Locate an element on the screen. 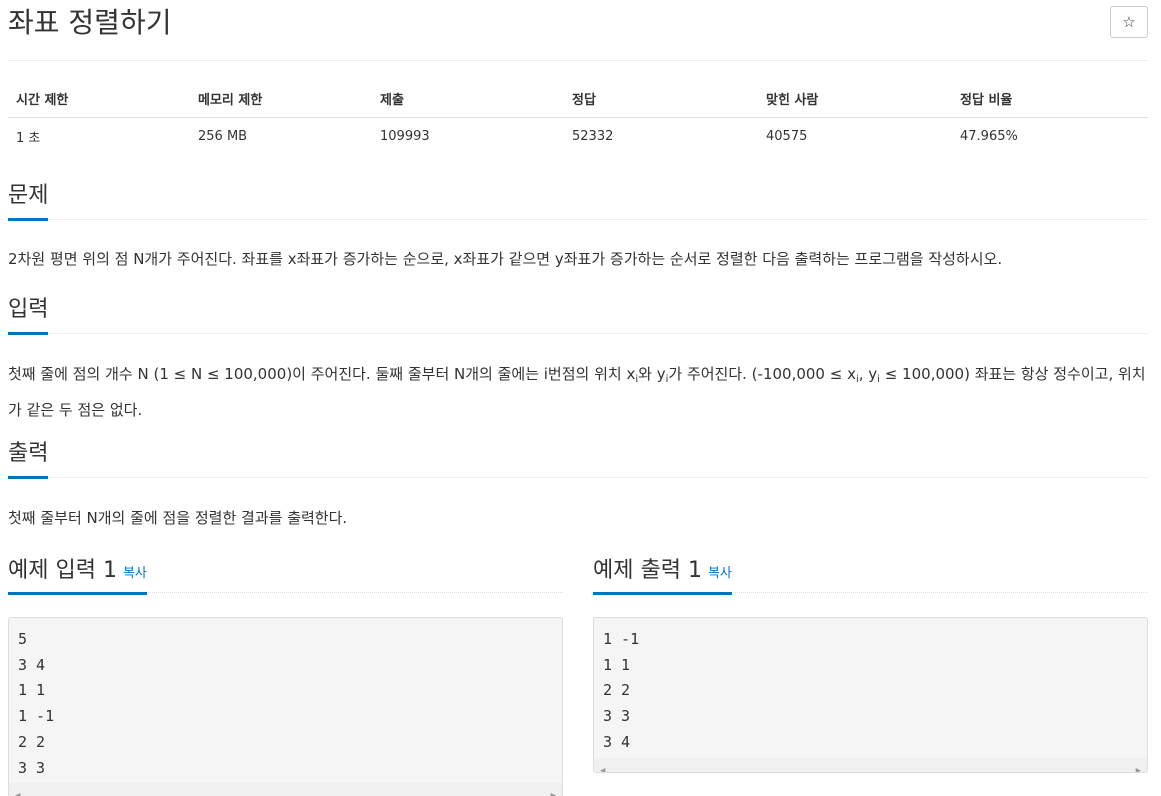 Image resolution: width=1161 pixels, height=796 pixels. sample-input-scrollbar: ◀▶ is located at coordinates (285, 789).